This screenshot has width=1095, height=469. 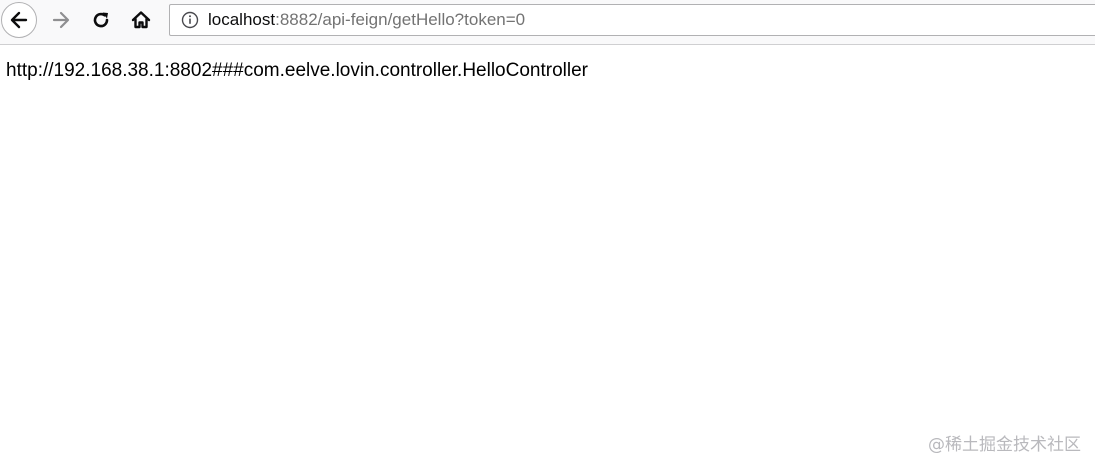 I want to click on reload-icon, so click(x=101, y=20).